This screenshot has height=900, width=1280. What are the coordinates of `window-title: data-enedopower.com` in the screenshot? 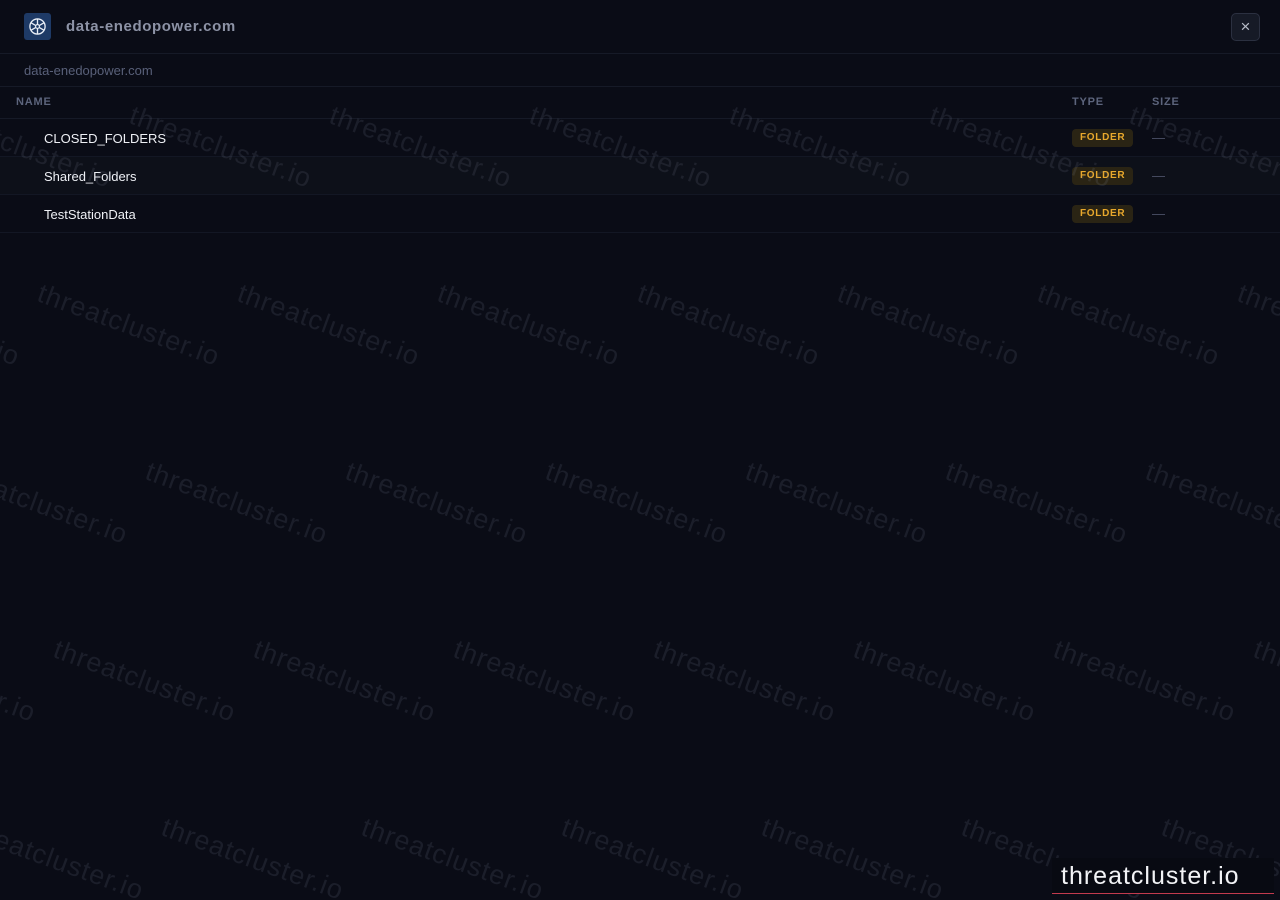 It's located at (151, 26).